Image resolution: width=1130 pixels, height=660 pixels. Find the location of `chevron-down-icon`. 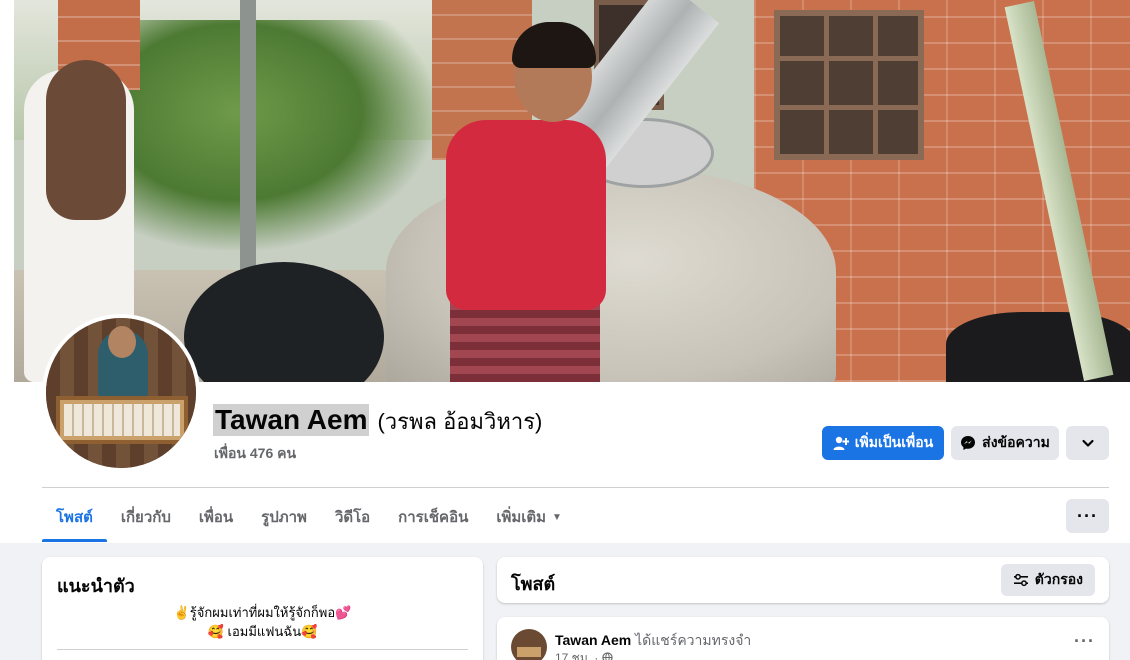

chevron-down-icon is located at coordinates (1087, 443).